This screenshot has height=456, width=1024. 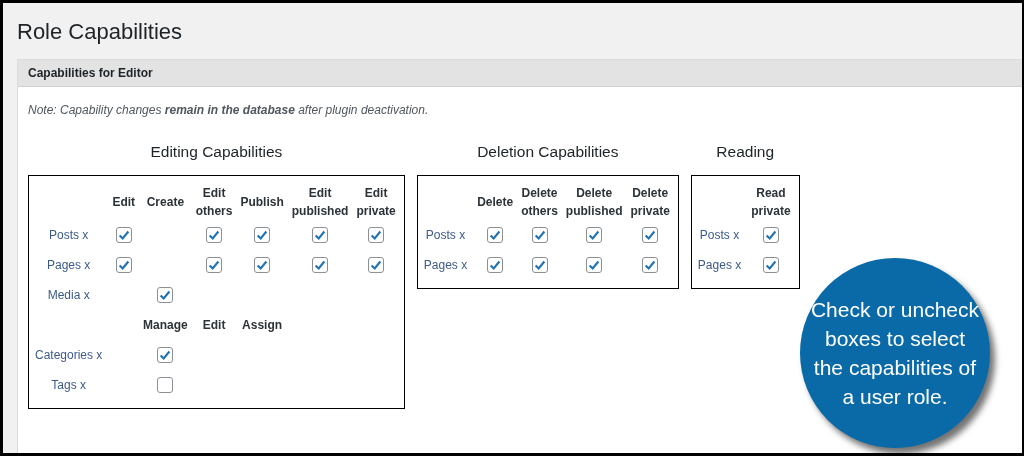 What do you see at coordinates (165, 202) in the screenshot?
I see `column-header: Create` at bounding box center [165, 202].